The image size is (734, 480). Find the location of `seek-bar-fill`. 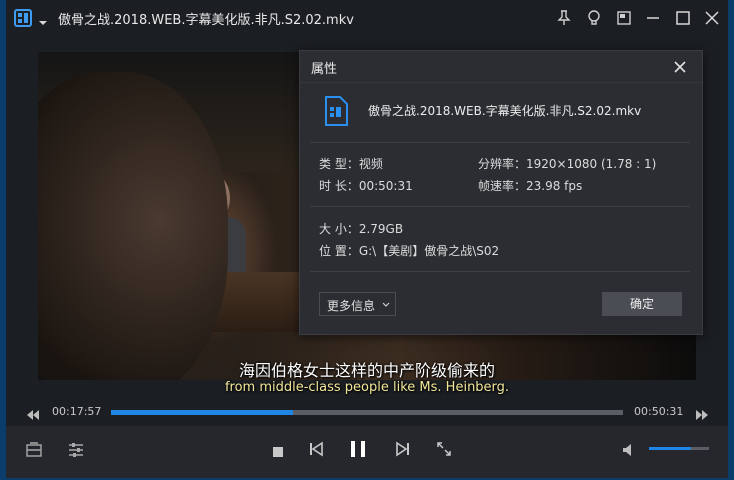

seek-bar-fill is located at coordinates (202, 412).